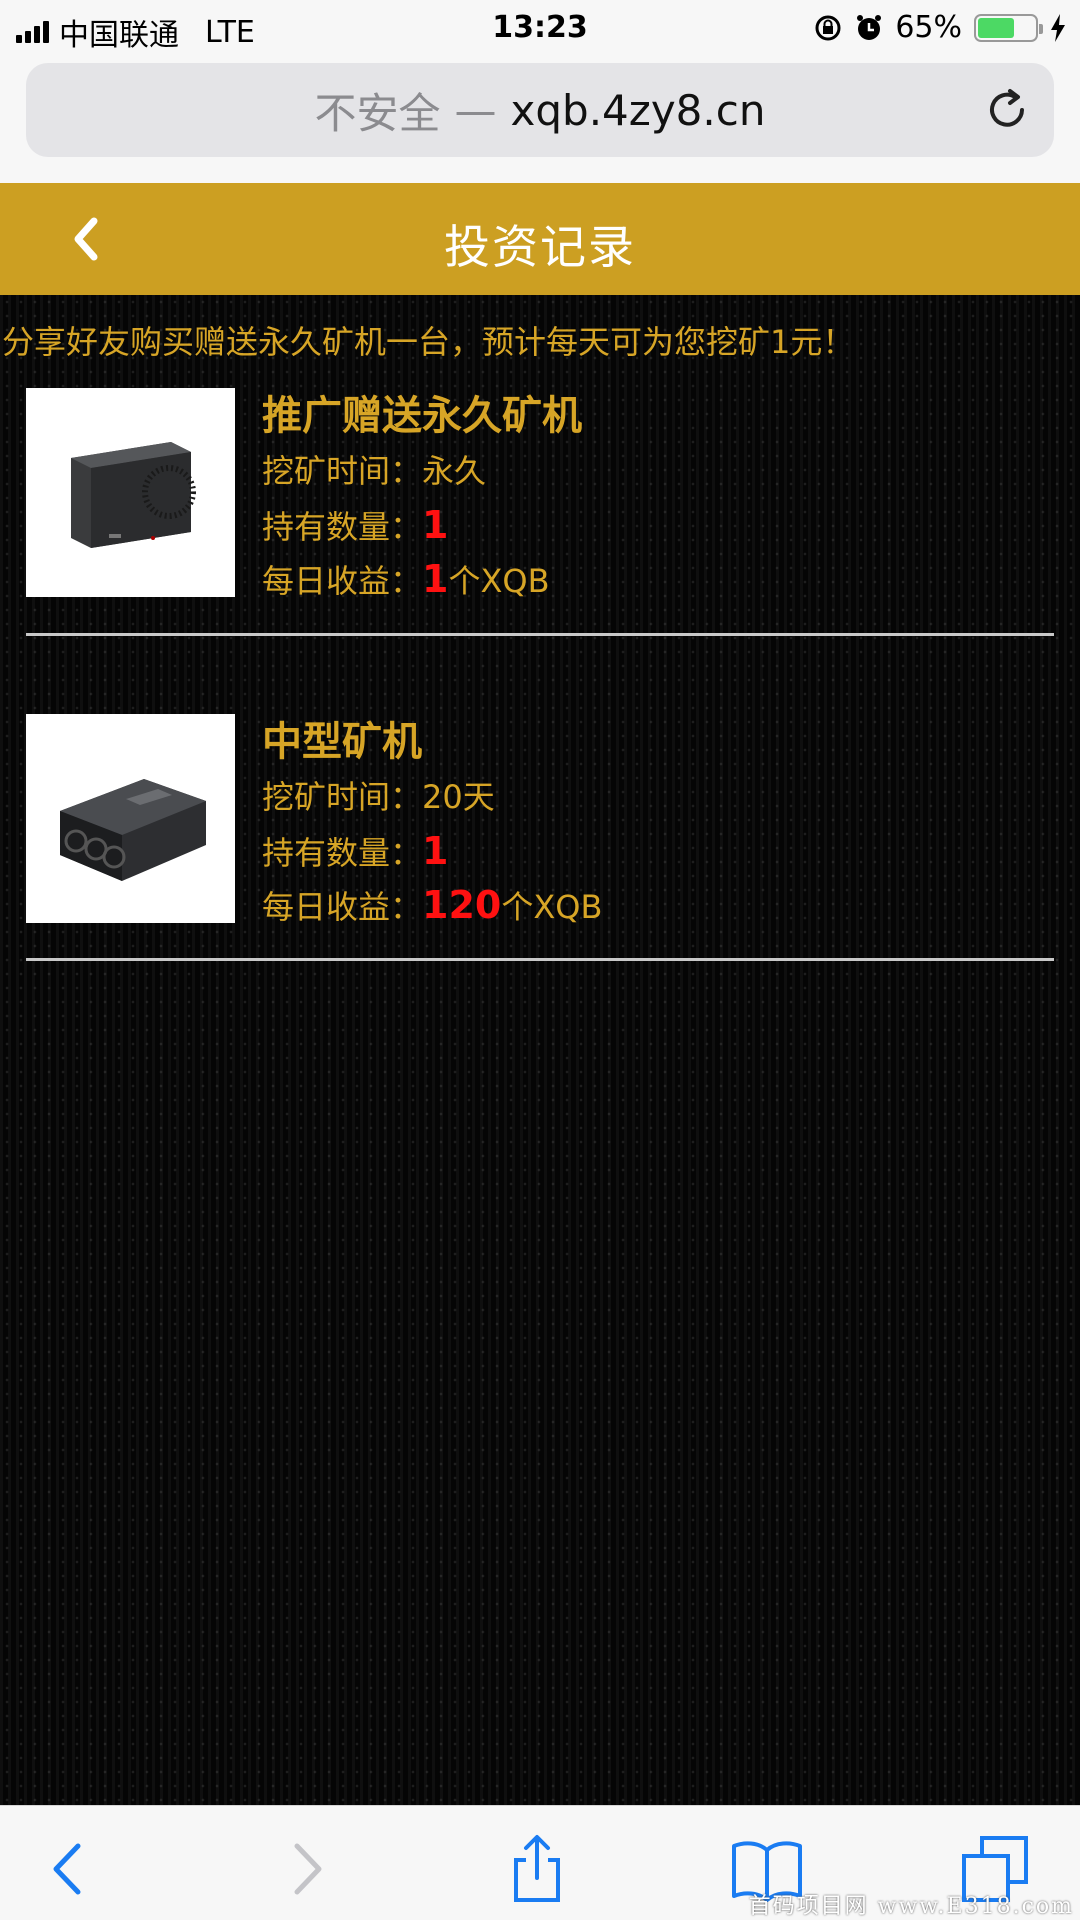 The height and width of the screenshot is (1920, 1080). What do you see at coordinates (428, 342) in the screenshot?
I see `promo-notice: 分享好友购买赠送永久矿机一台，预计每天可为您挖矿1元！` at bounding box center [428, 342].